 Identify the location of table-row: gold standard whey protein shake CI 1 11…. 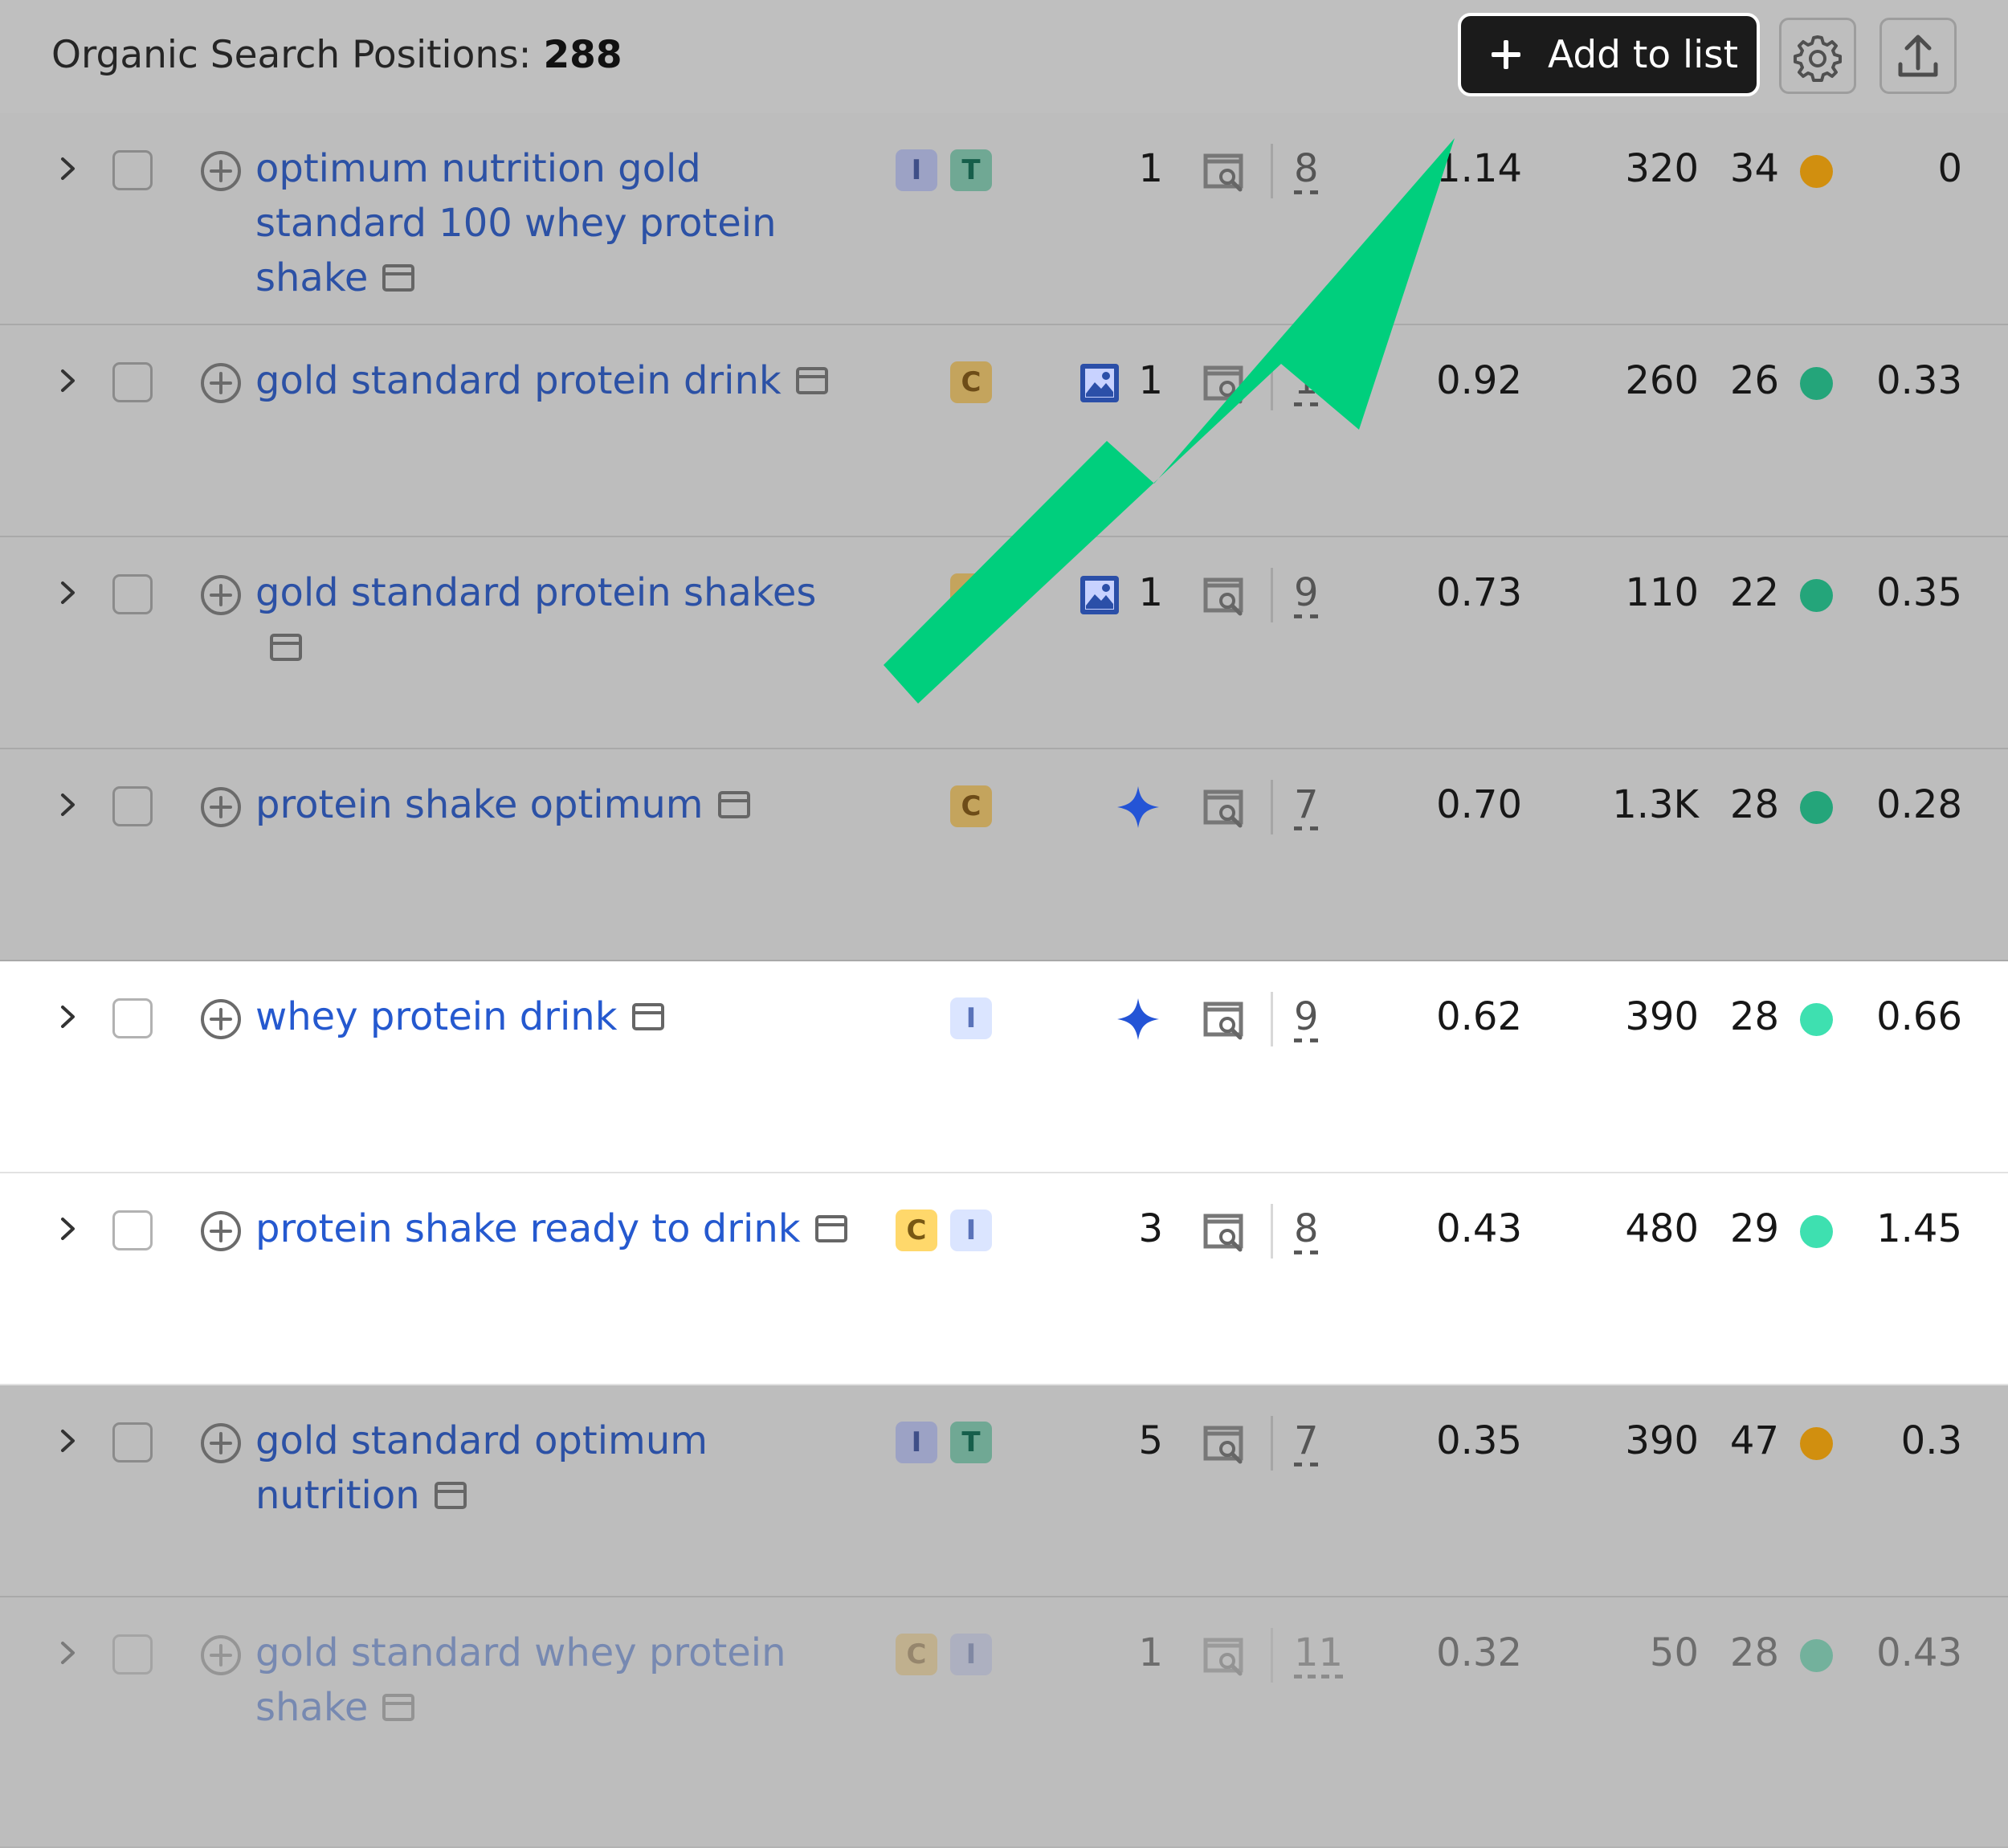
(1004, 1722).